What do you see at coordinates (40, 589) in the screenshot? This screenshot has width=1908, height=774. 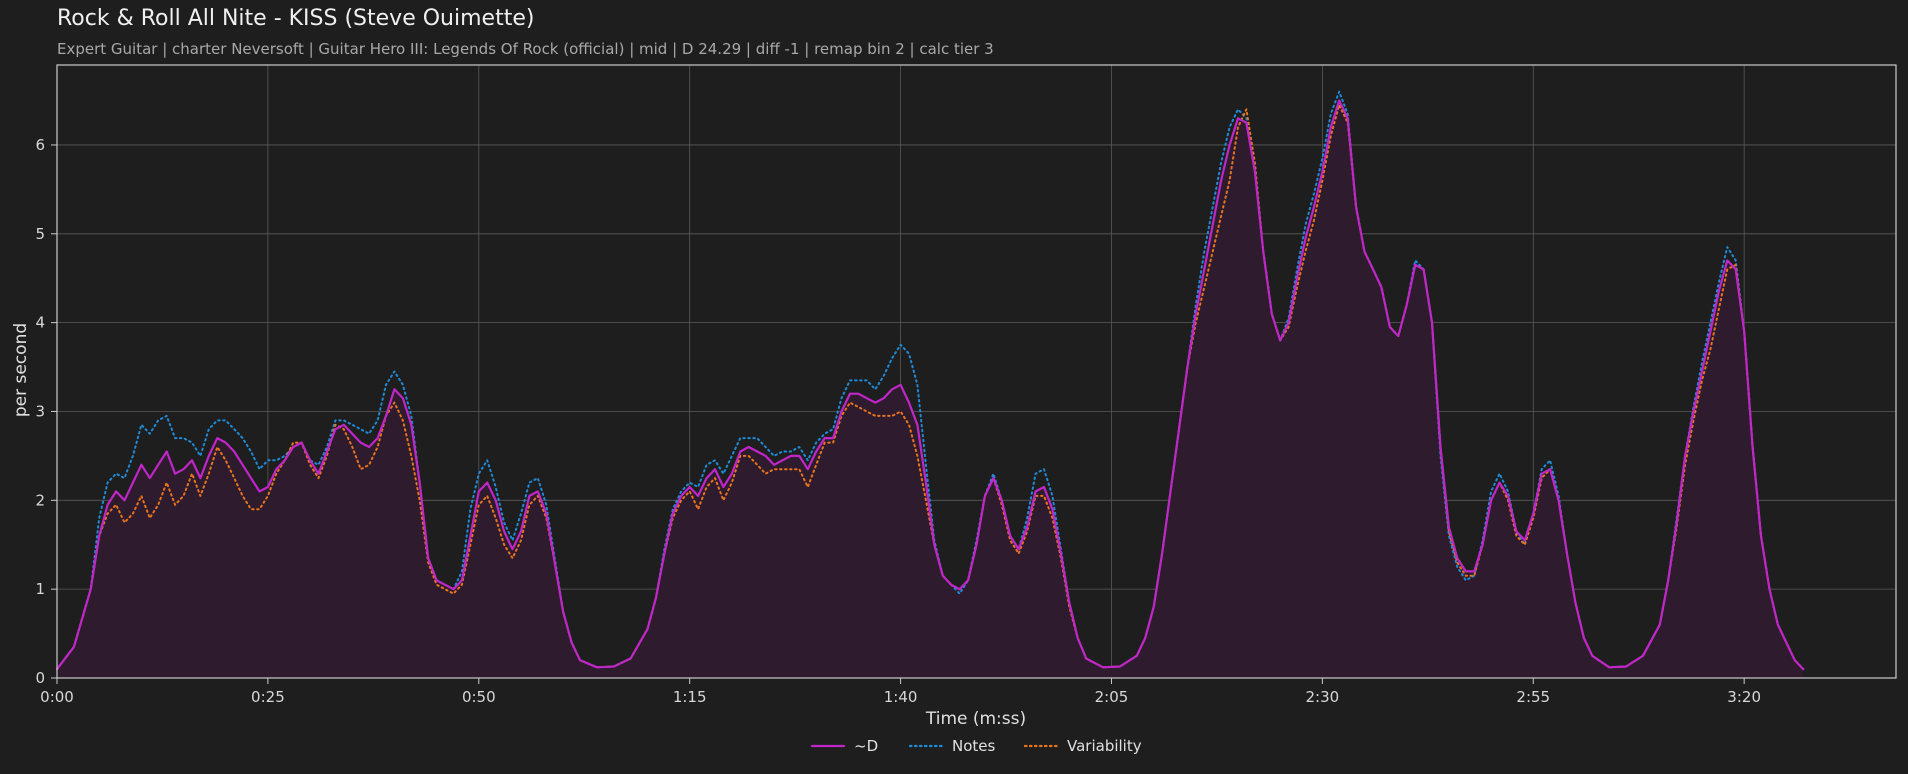 I see `y-tick-label-1: 1` at bounding box center [40, 589].